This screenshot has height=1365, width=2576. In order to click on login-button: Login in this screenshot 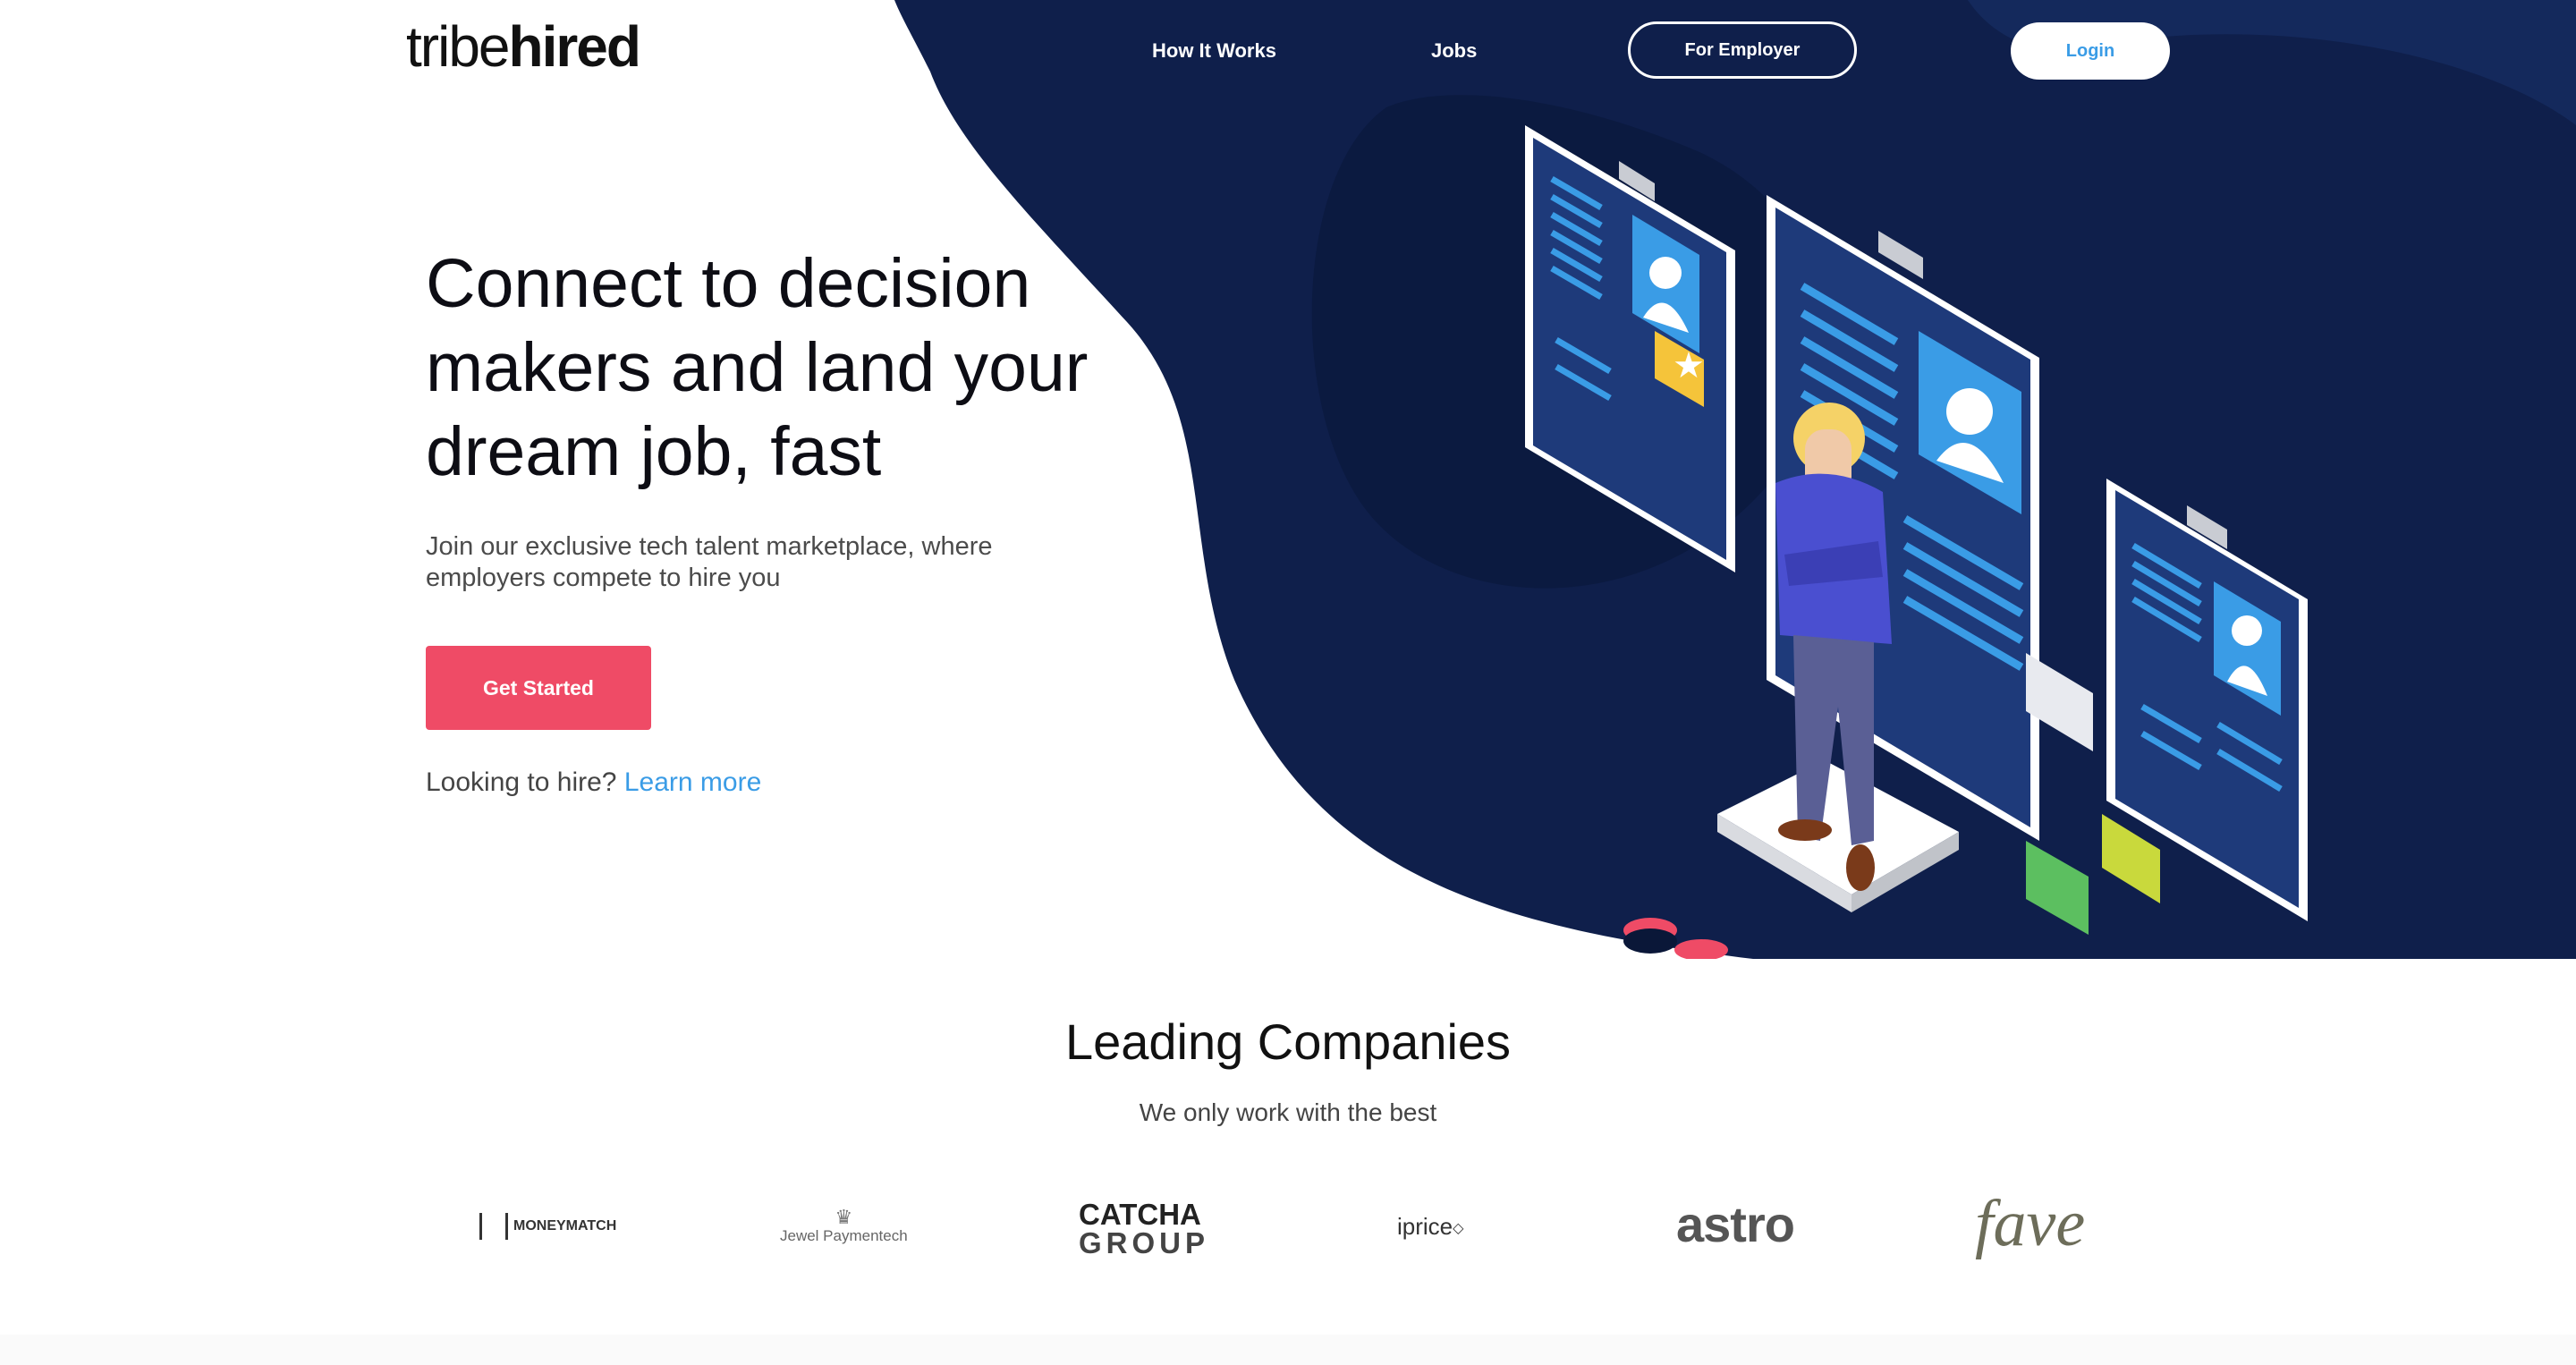, I will do `click(2090, 51)`.